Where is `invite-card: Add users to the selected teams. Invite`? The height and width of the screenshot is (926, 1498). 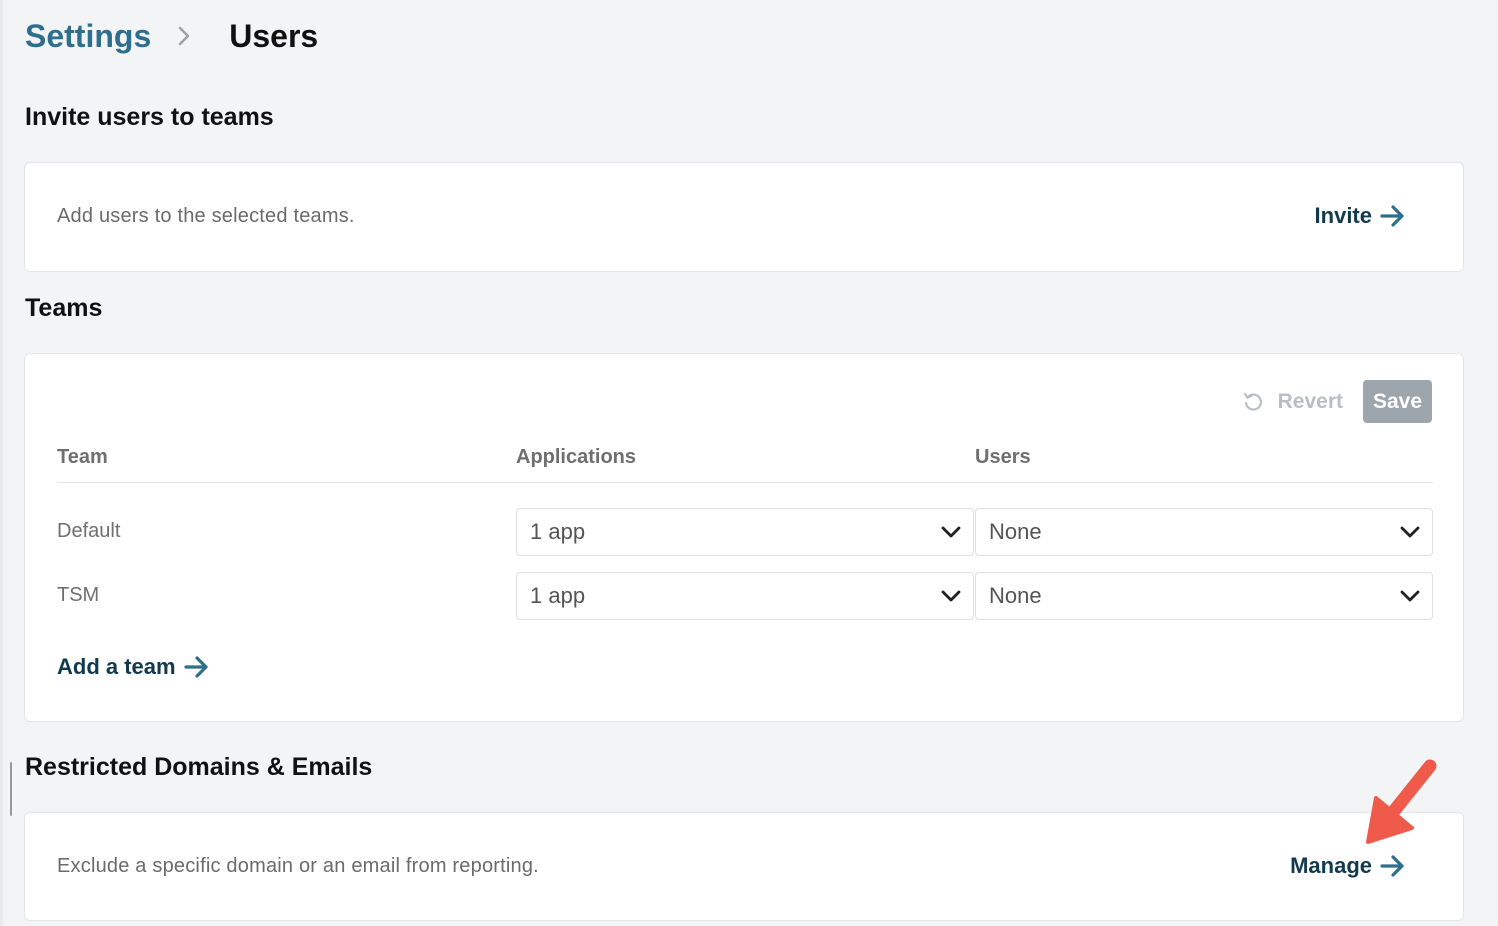
invite-card: Add users to the selected teams. Invite is located at coordinates (744, 217).